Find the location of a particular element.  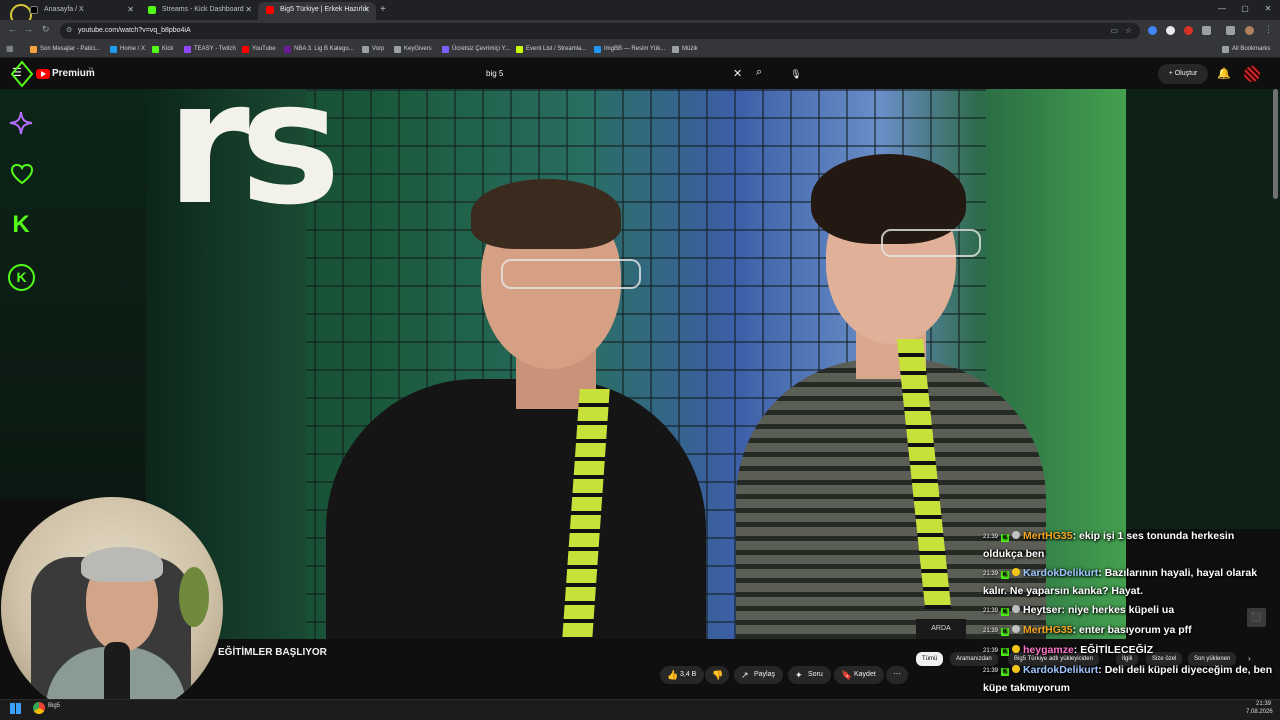

browser-tab-2: Streams - Kick Dashboard ✕ is located at coordinates (199, 11).